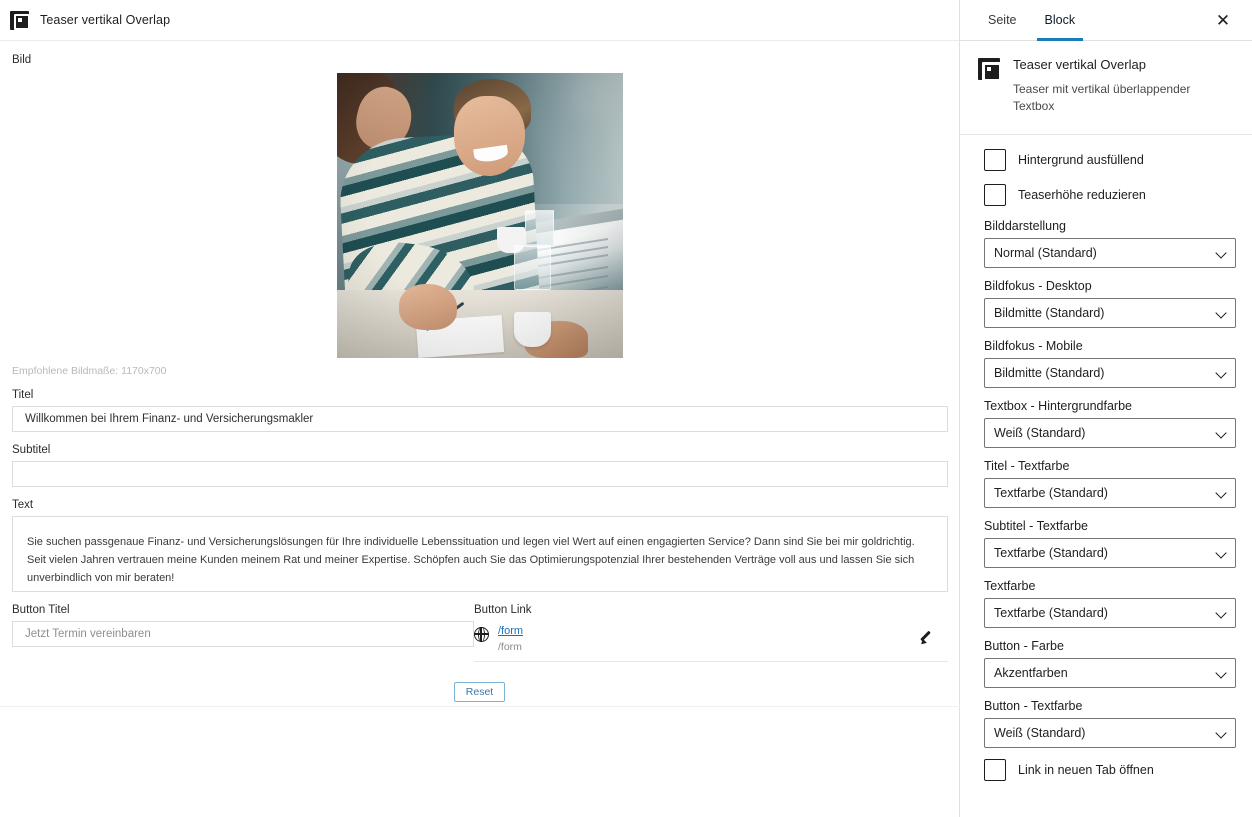 The height and width of the screenshot is (817, 1252). Describe the element at coordinates (23, 505) in the screenshot. I see `text-field-label: Text` at that location.